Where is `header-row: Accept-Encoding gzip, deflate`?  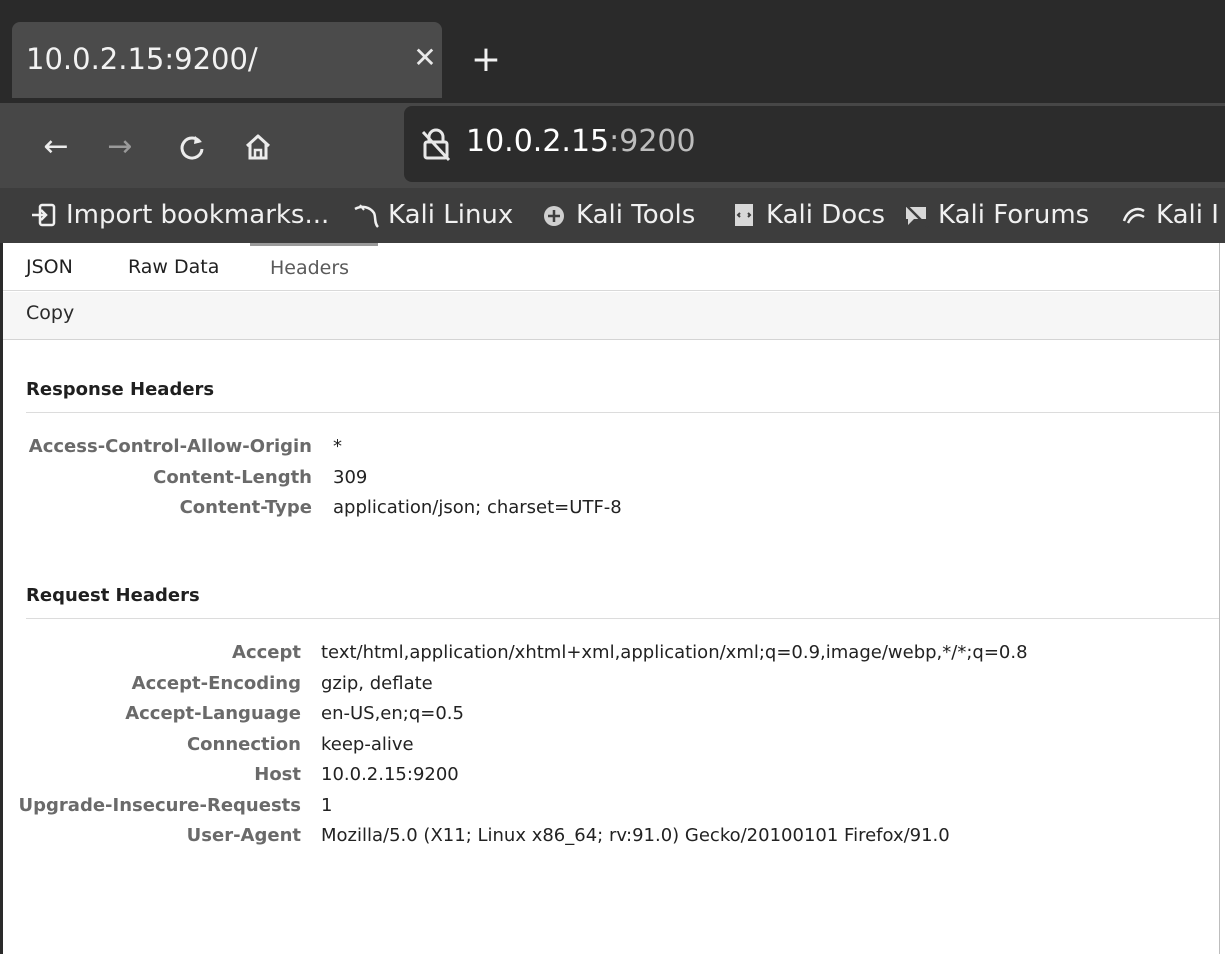 header-row: Accept-Encoding gzip, deflate is located at coordinates (600, 688).